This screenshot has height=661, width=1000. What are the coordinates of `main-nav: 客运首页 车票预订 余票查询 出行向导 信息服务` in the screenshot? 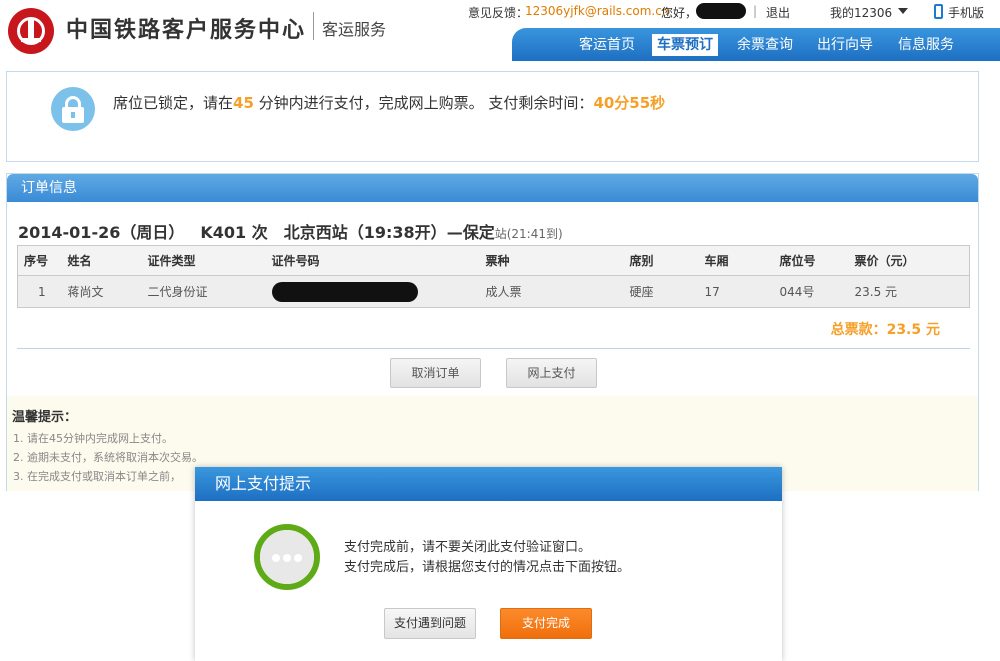 It's located at (756, 44).